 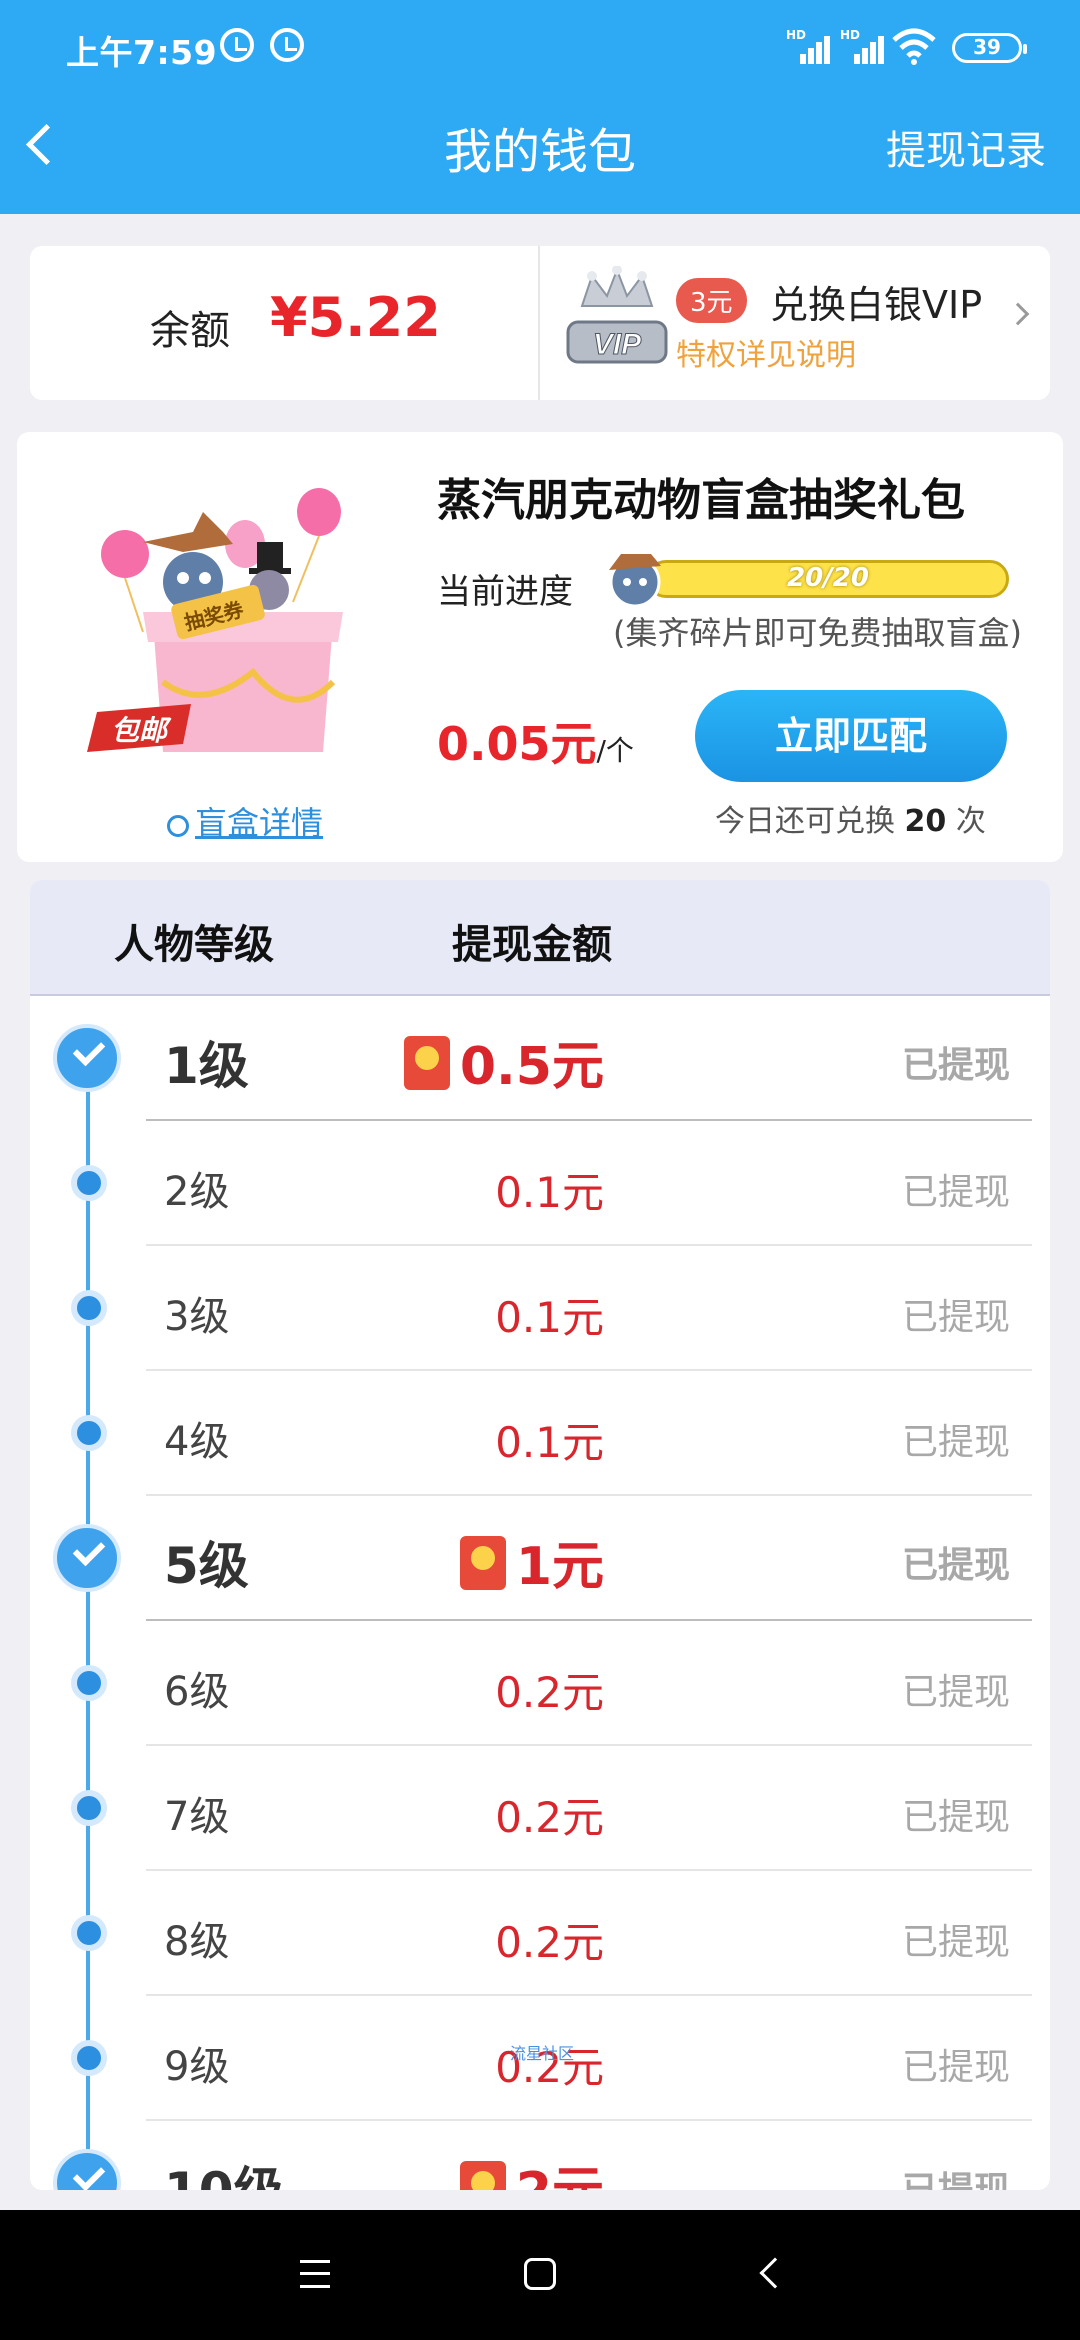 I want to click on level-cell: 6级, so click(x=197, y=1692).